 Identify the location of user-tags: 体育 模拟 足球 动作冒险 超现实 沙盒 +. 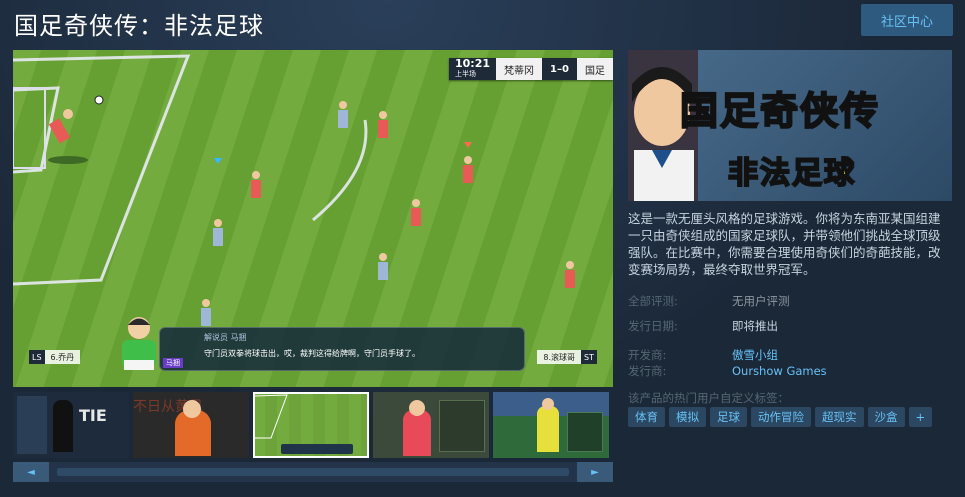
(780, 417).